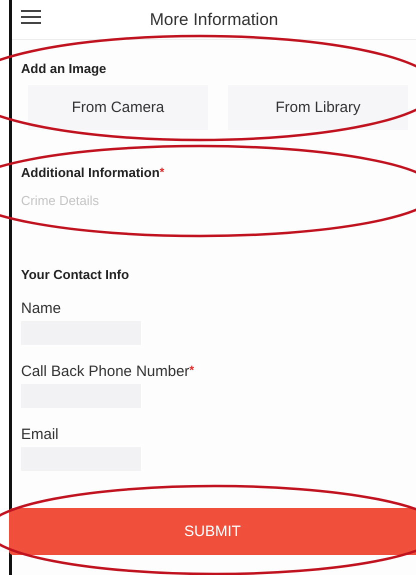 Image resolution: width=416 pixels, height=575 pixels. What do you see at coordinates (75, 274) in the screenshot?
I see `section-title: Your Contact Info` at bounding box center [75, 274].